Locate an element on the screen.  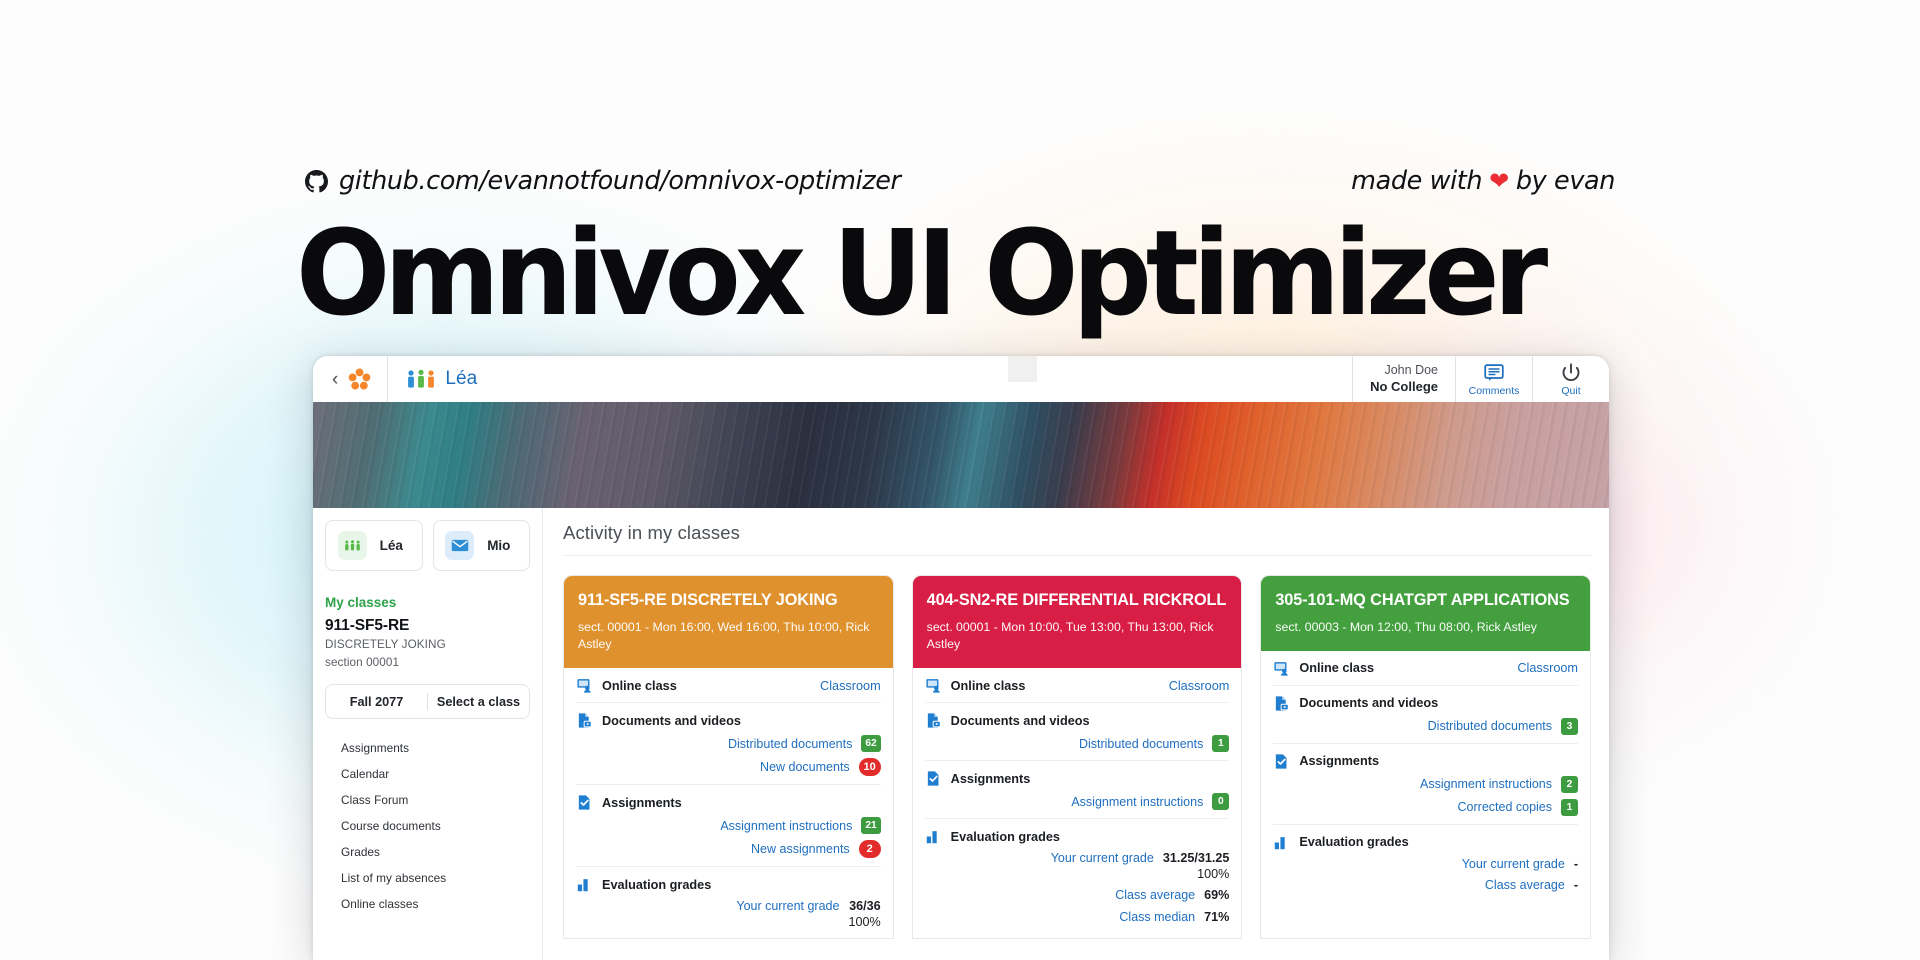
sidebar-item-assignments: Assignments is located at coordinates (427, 748).